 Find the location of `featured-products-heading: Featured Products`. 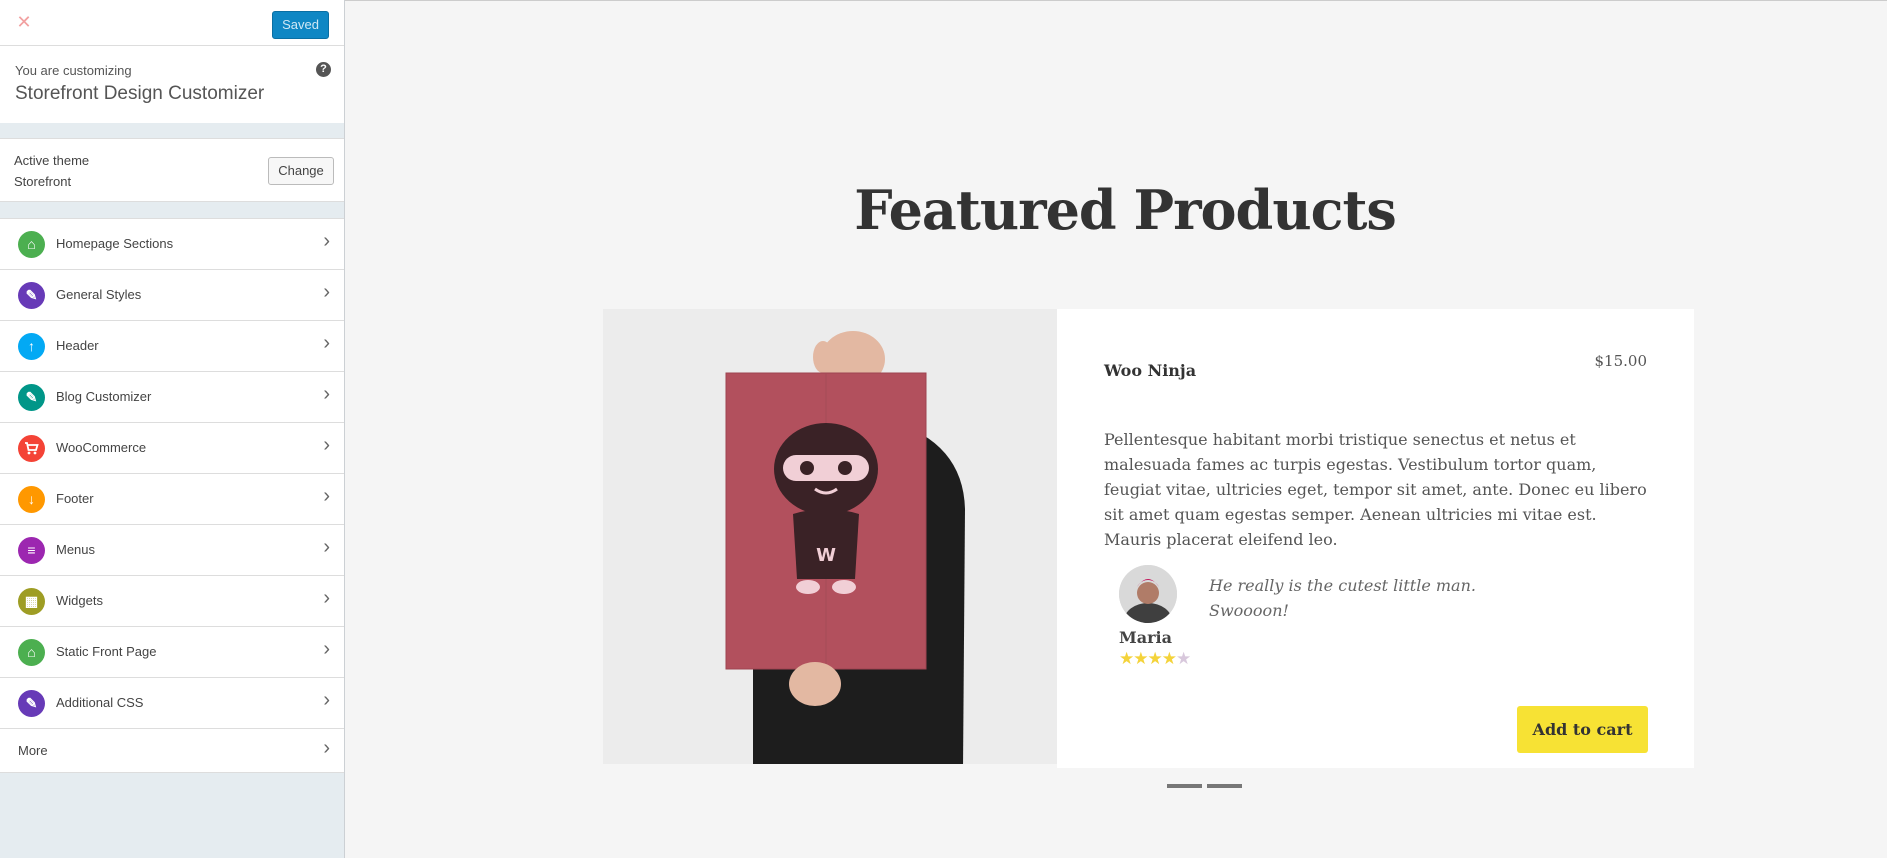

featured-products-heading: Featured Products is located at coordinates (1125, 210).